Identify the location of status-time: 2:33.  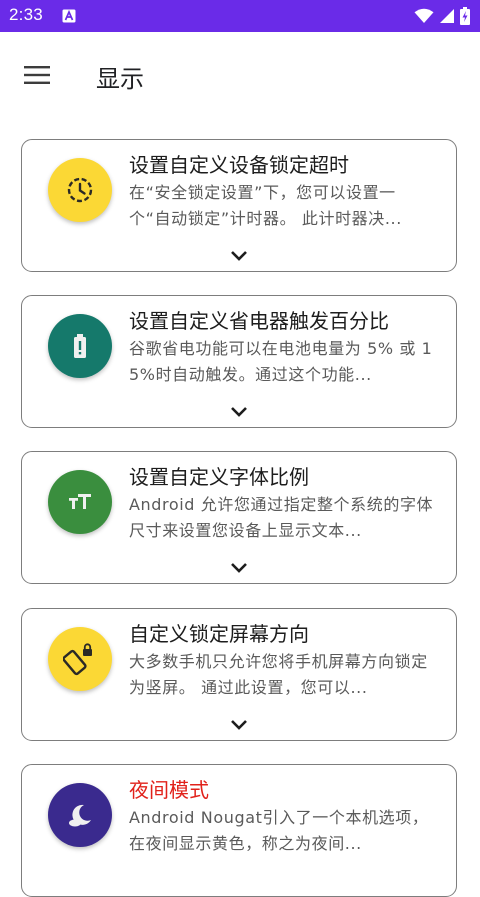
(26, 14).